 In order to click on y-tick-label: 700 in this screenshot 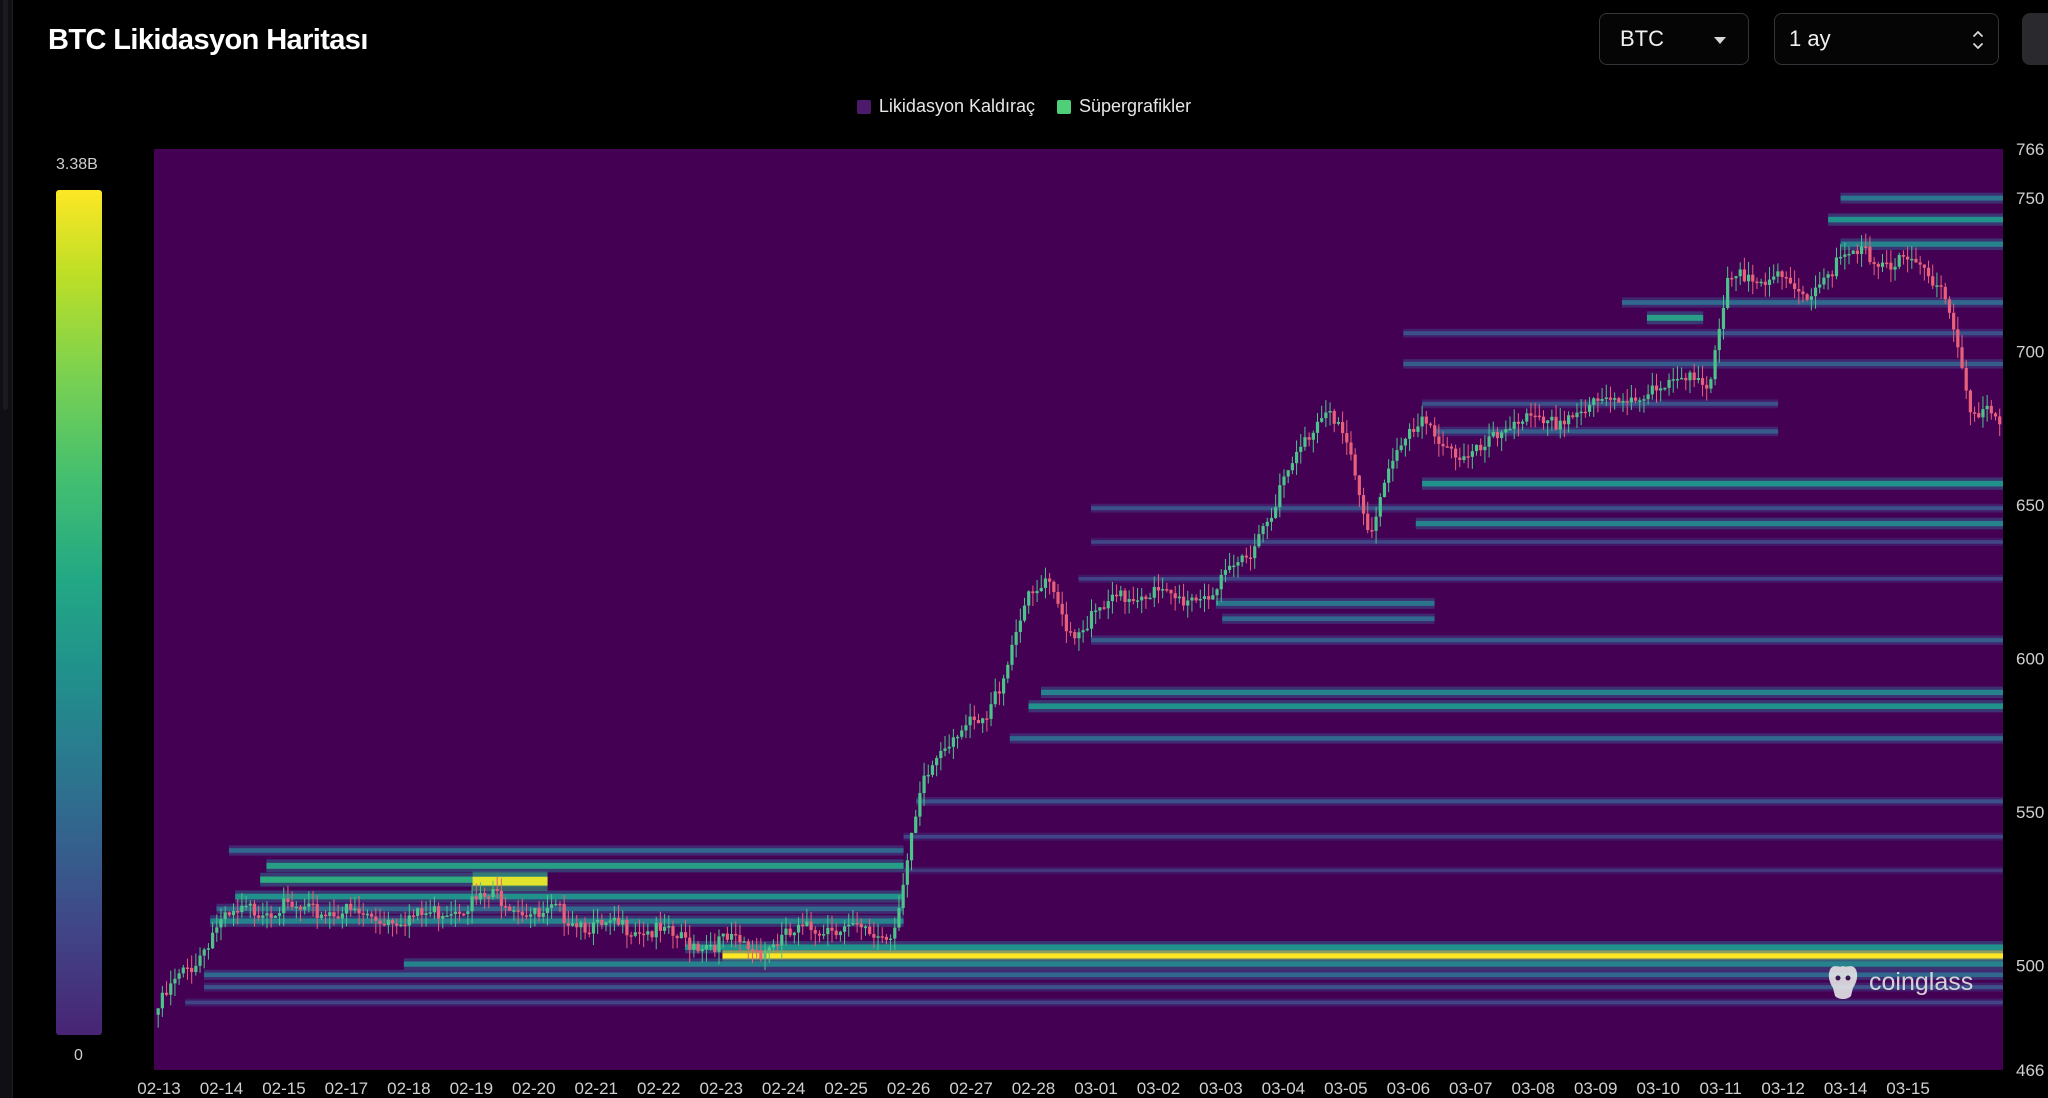, I will do `click(2030, 352)`.